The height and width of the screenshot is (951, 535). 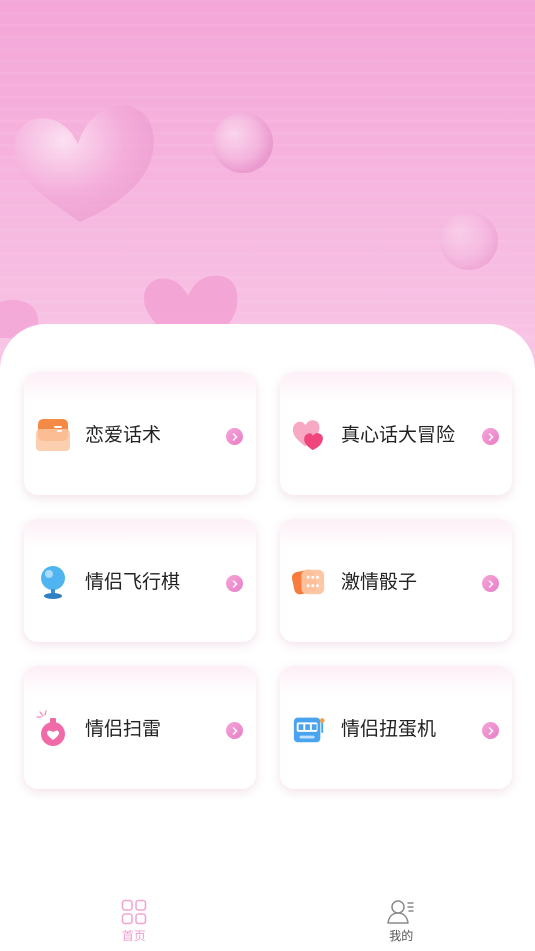 I want to click on tab-home-label: 首页, so click(x=133, y=936).